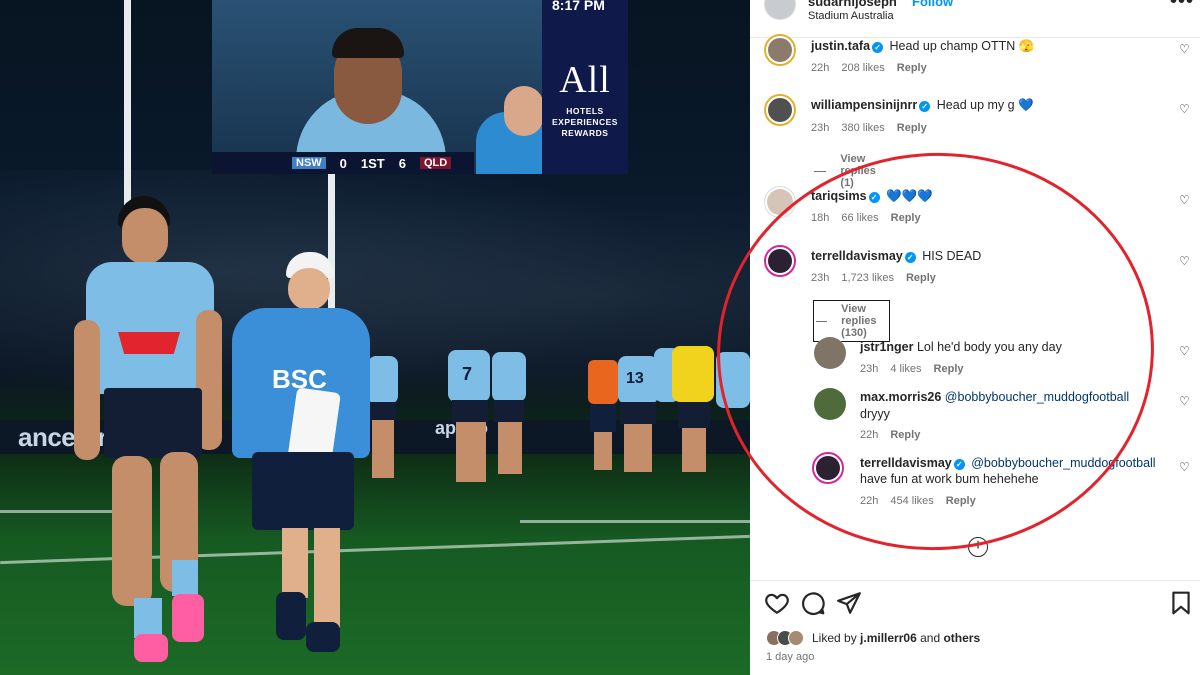 The width and height of the screenshot is (1200, 675). Describe the element at coordinates (849, 603) in the screenshot. I see `share-send-icon` at that location.